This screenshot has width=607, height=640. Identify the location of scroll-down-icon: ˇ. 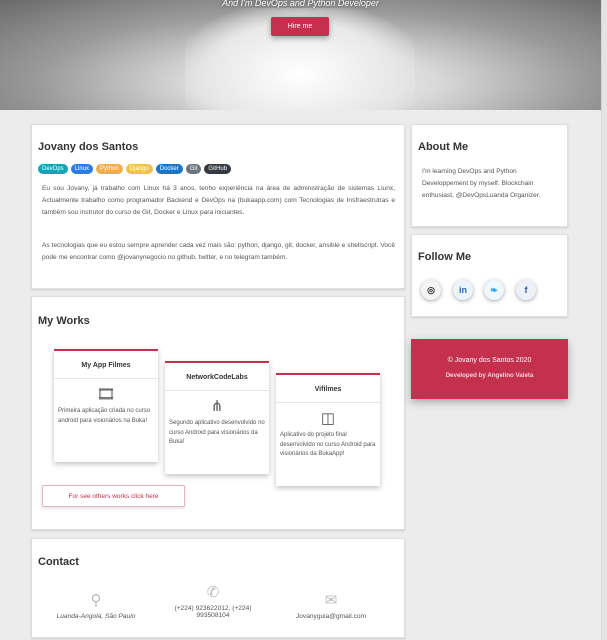
(288, 59).